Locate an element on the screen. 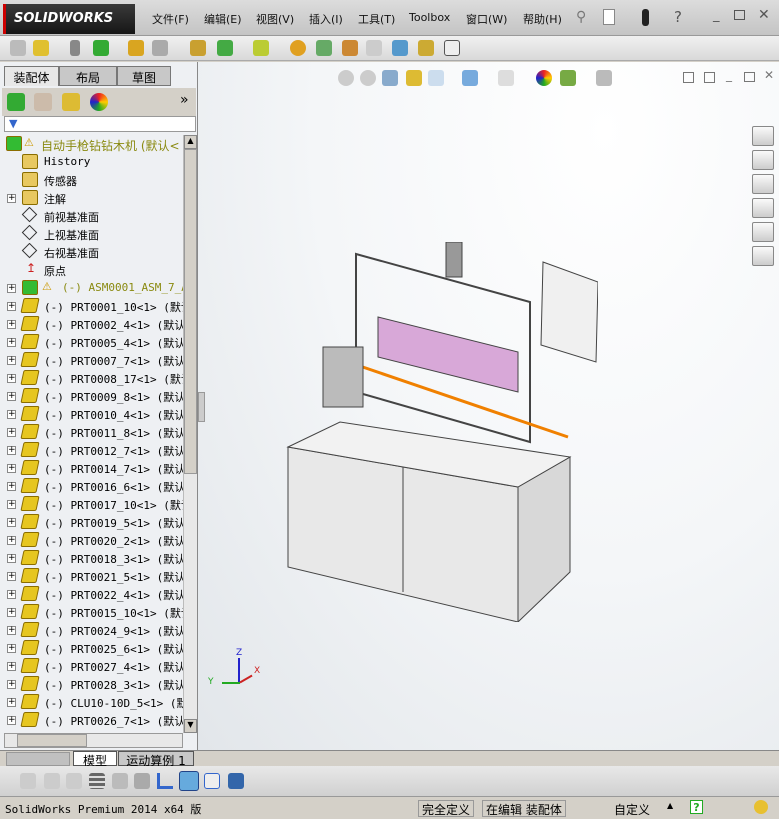  insert-component-icon is located at coordinates (41, 48).